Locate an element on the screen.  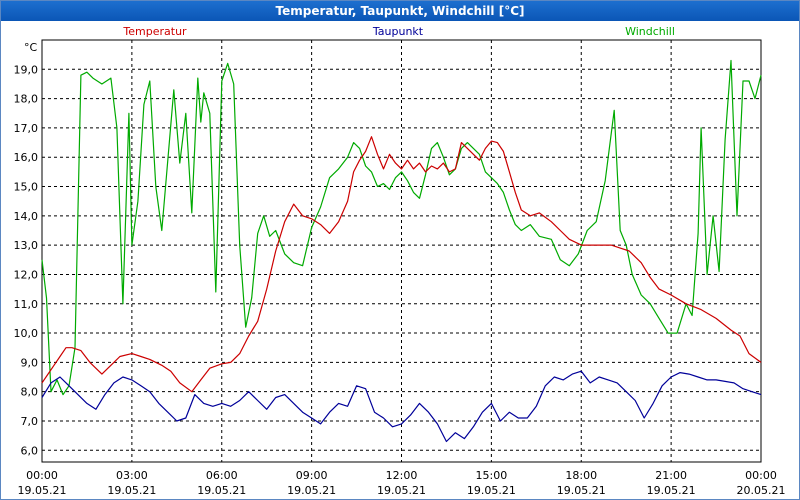
legend: Temperatur Taupunkt Windchill is located at coordinates (398, 31).